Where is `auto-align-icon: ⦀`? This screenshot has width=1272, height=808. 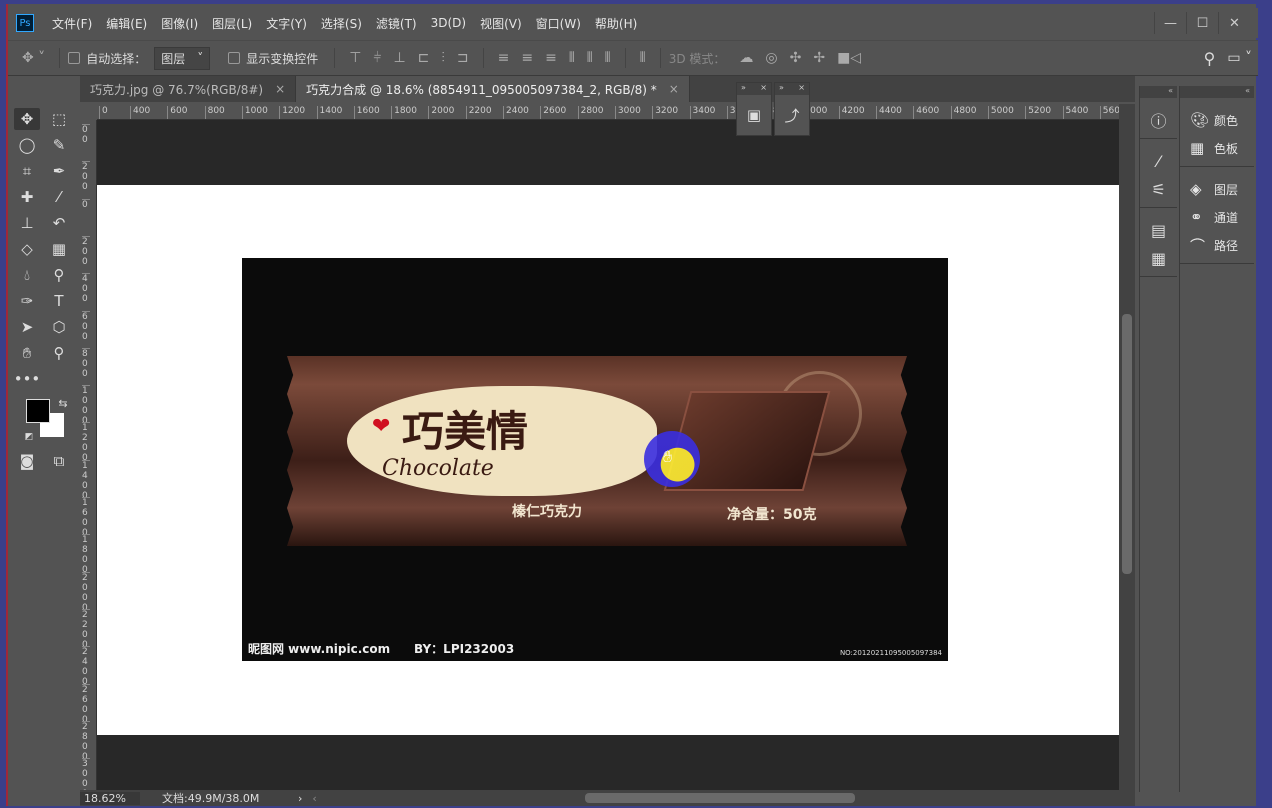 auto-align-icon: ⦀ is located at coordinates (643, 58).